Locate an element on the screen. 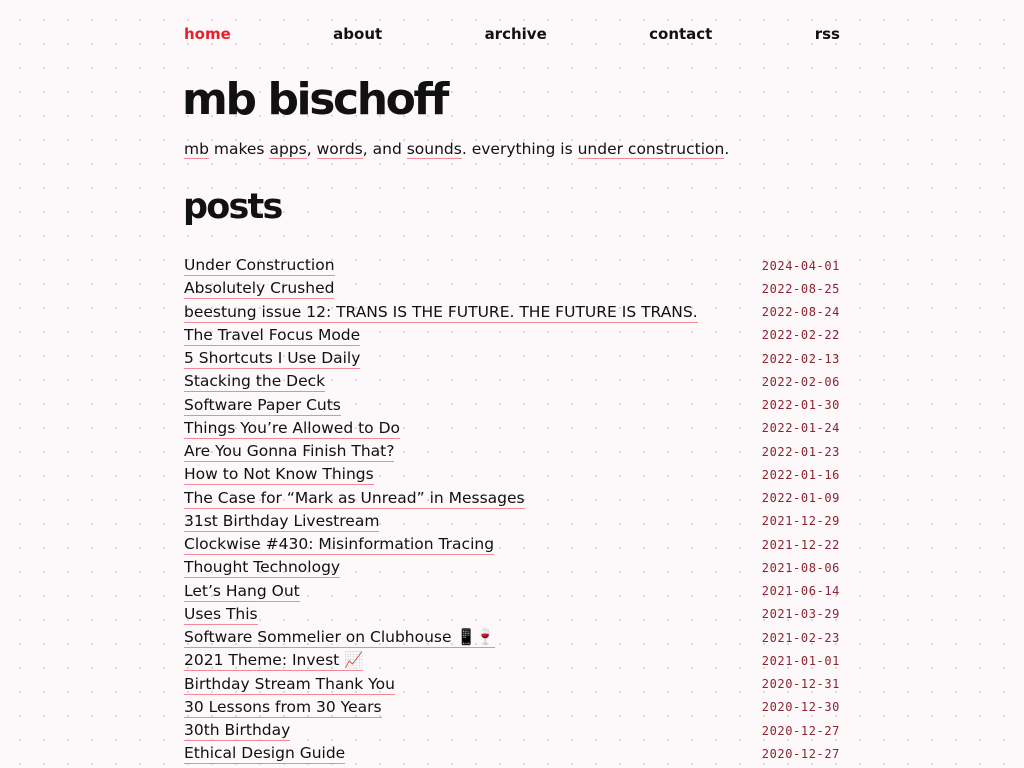 The width and height of the screenshot is (1024, 768). post-row: Thought Technology 2021-08-06 is located at coordinates (512, 567).